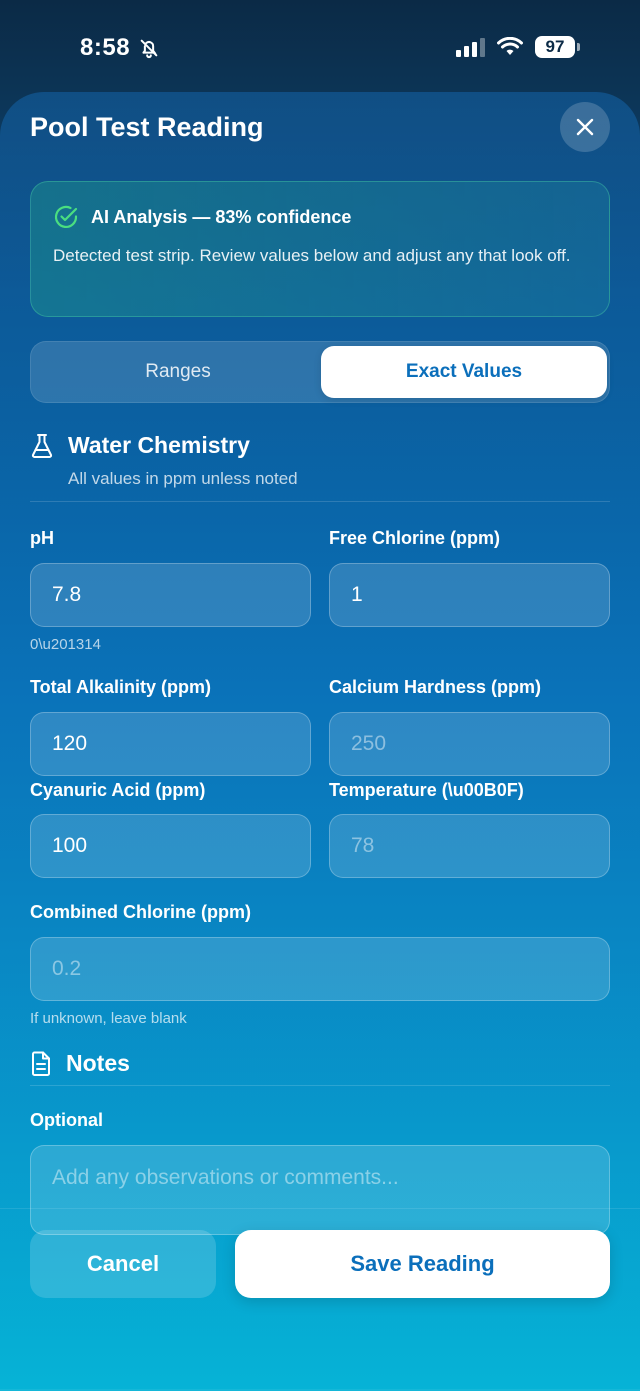 This screenshot has height=1391, width=640. What do you see at coordinates (98, 1063) in the screenshot?
I see `notes-title: Notes` at bounding box center [98, 1063].